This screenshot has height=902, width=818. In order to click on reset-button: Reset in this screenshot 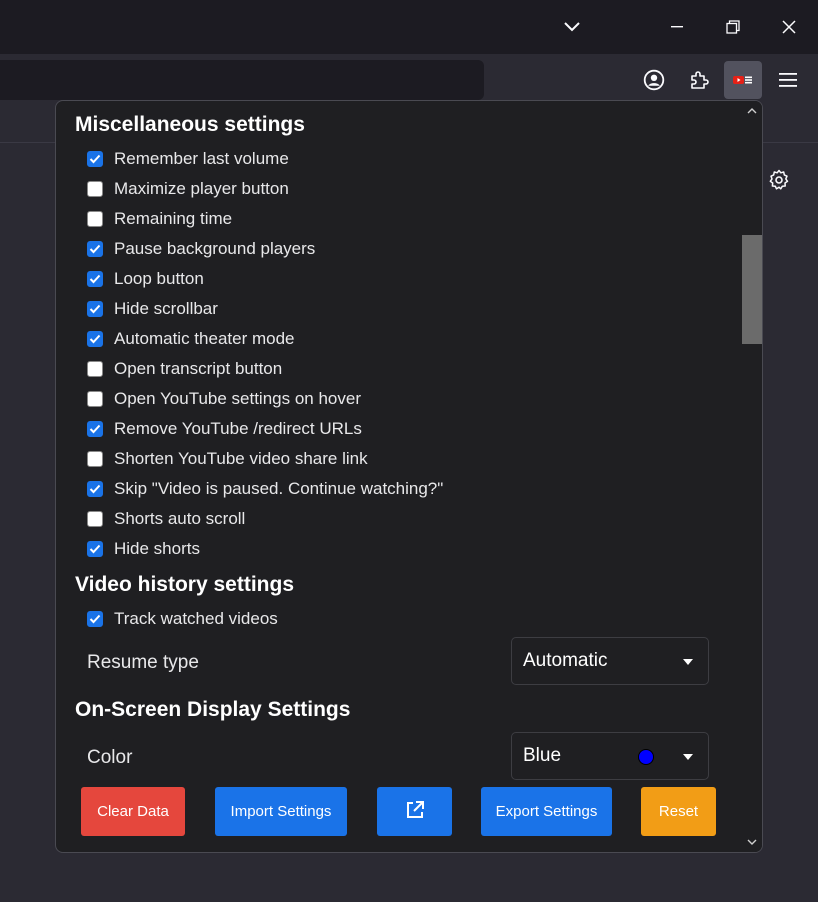, I will do `click(678, 811)`.